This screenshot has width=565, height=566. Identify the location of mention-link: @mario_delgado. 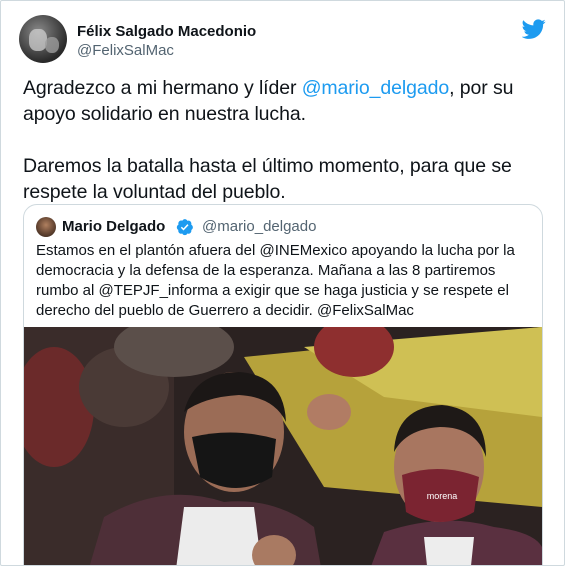
(376, 88).